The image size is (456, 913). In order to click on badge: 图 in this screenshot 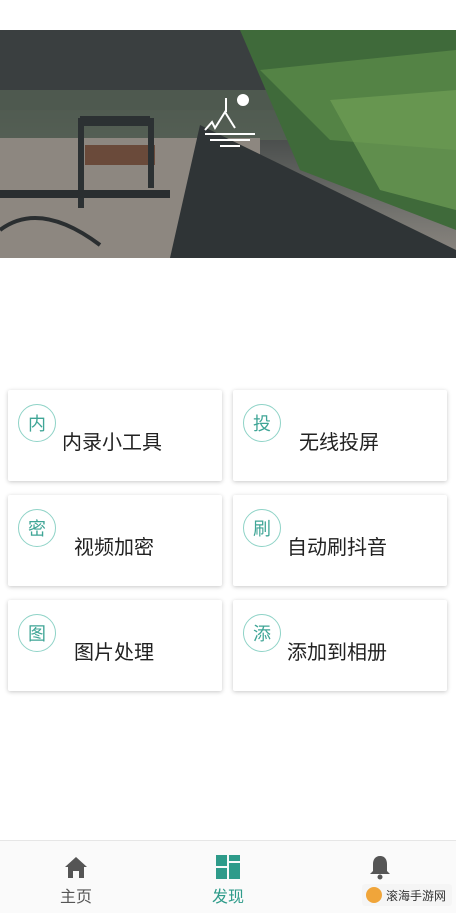, I will do `click(37, 633)`.